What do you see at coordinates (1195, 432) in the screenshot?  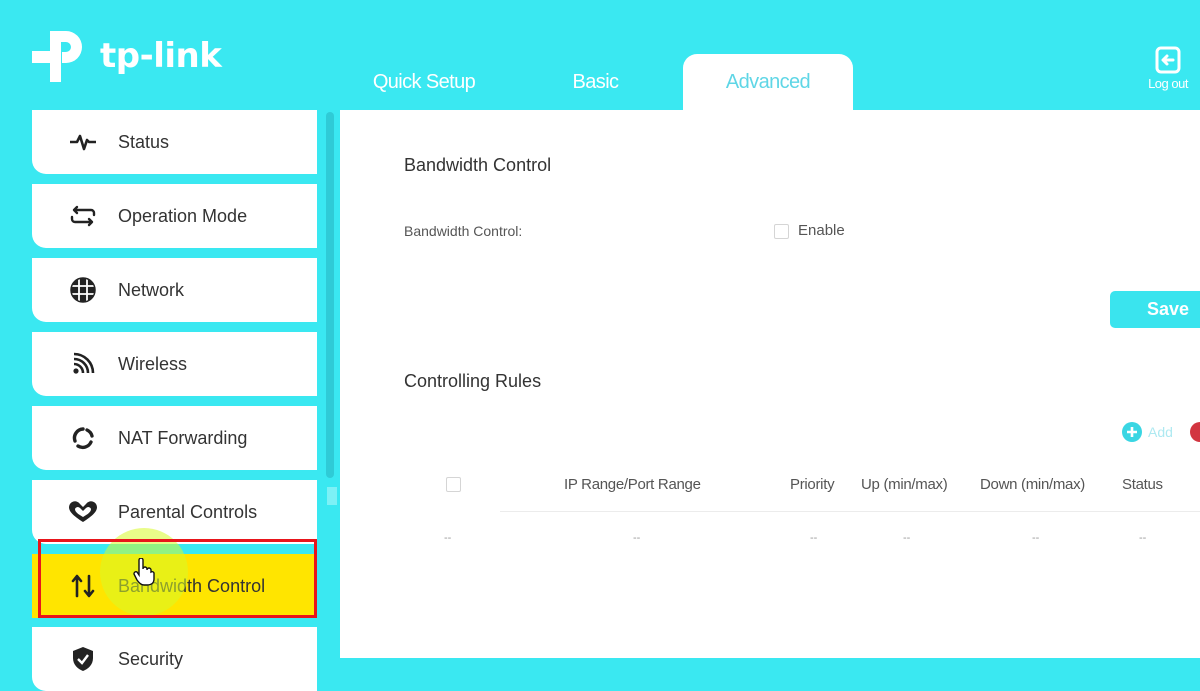 I see `delete-rule-button` at bounding box center [1195, 432].